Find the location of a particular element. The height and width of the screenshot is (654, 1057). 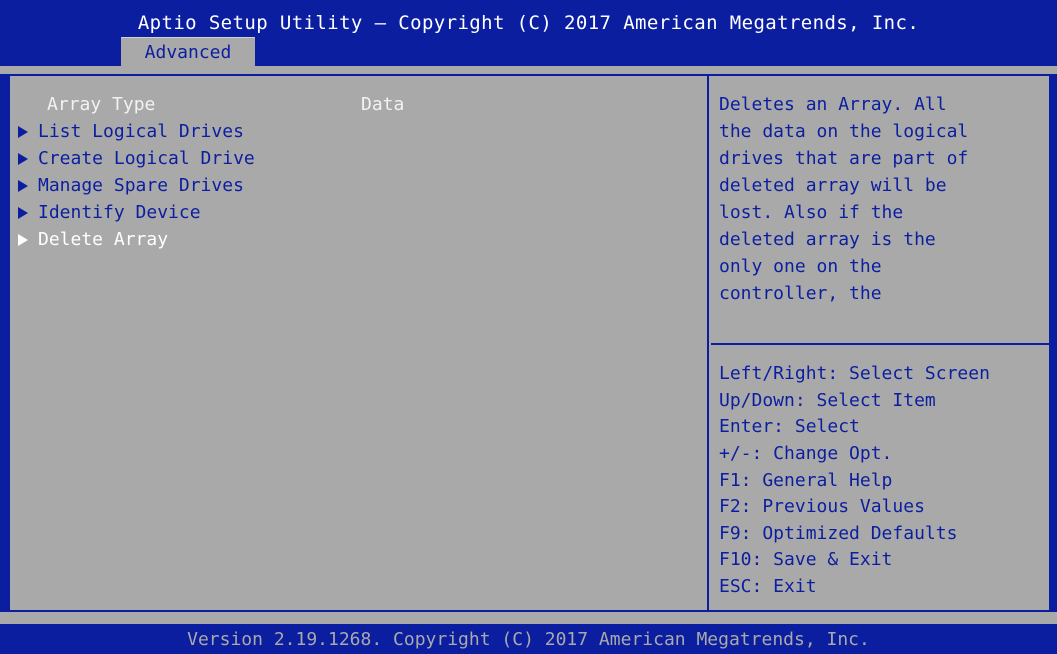

key-help-save-exit: F10: Save & Exit is located at coordinates (806, 559).